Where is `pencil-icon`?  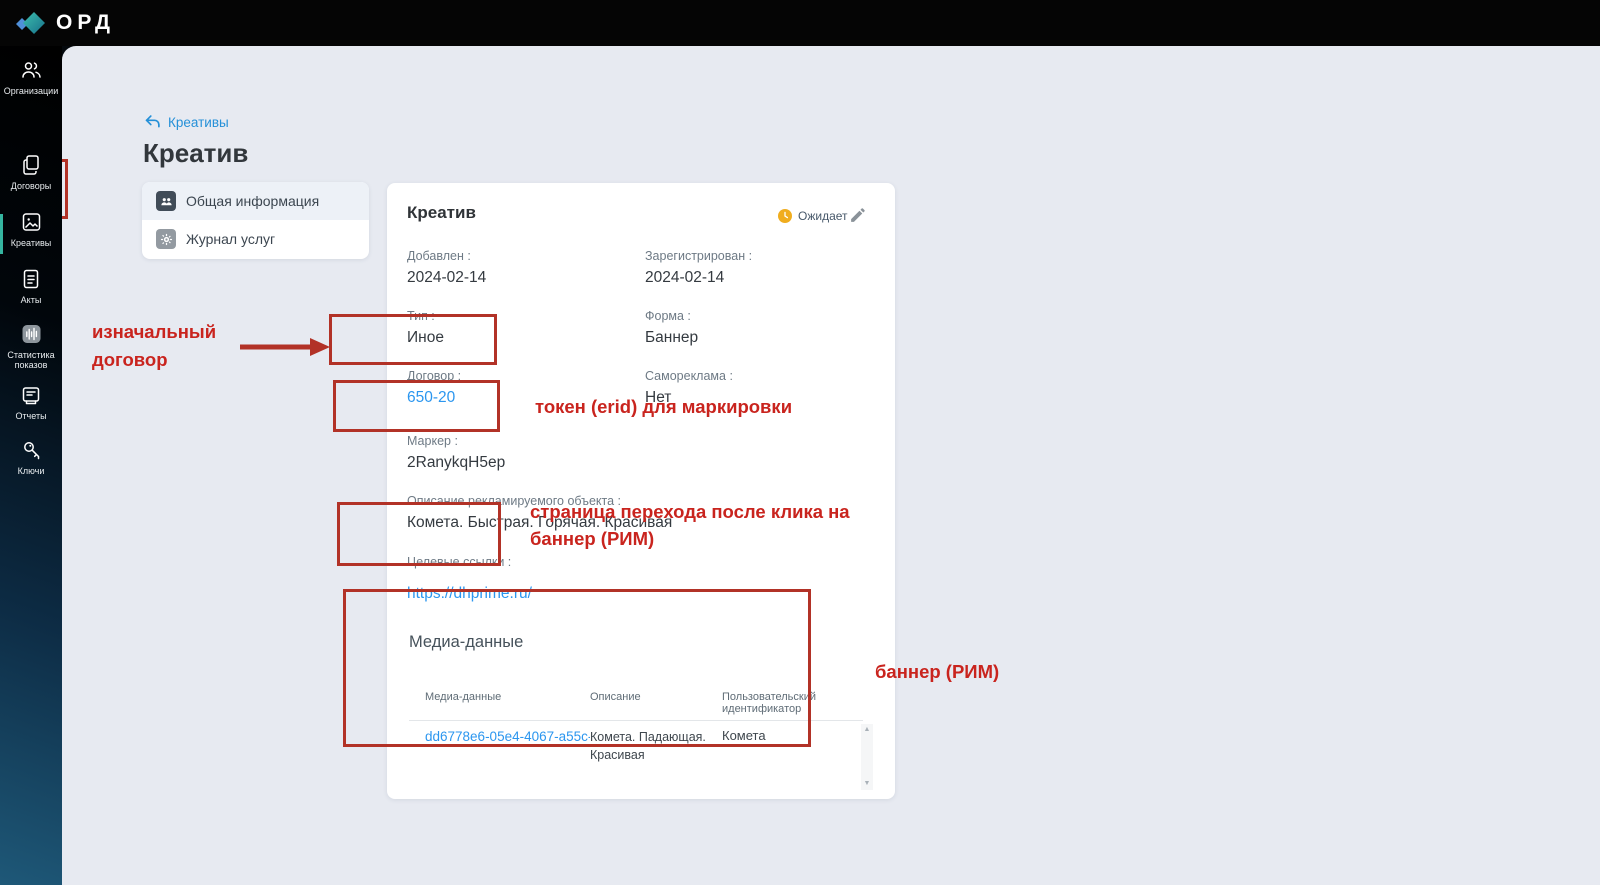
pencil-icon is located at coordinates (858, 215).